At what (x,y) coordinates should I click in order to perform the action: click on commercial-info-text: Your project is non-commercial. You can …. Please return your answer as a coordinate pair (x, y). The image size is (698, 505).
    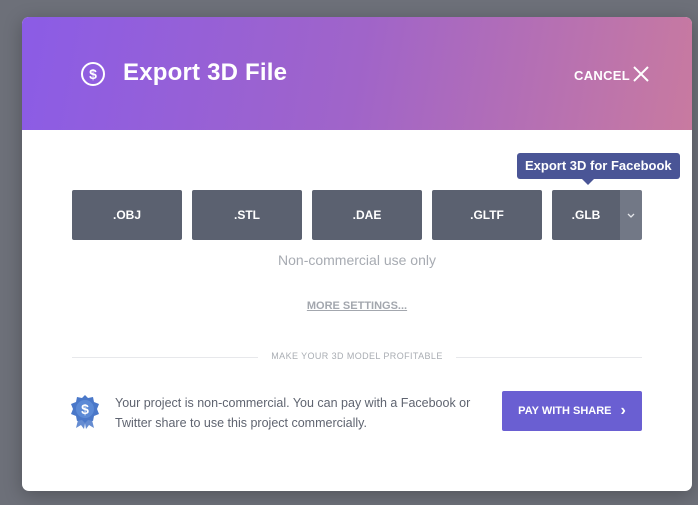
    Looking at the image, I should click on (293, 413).